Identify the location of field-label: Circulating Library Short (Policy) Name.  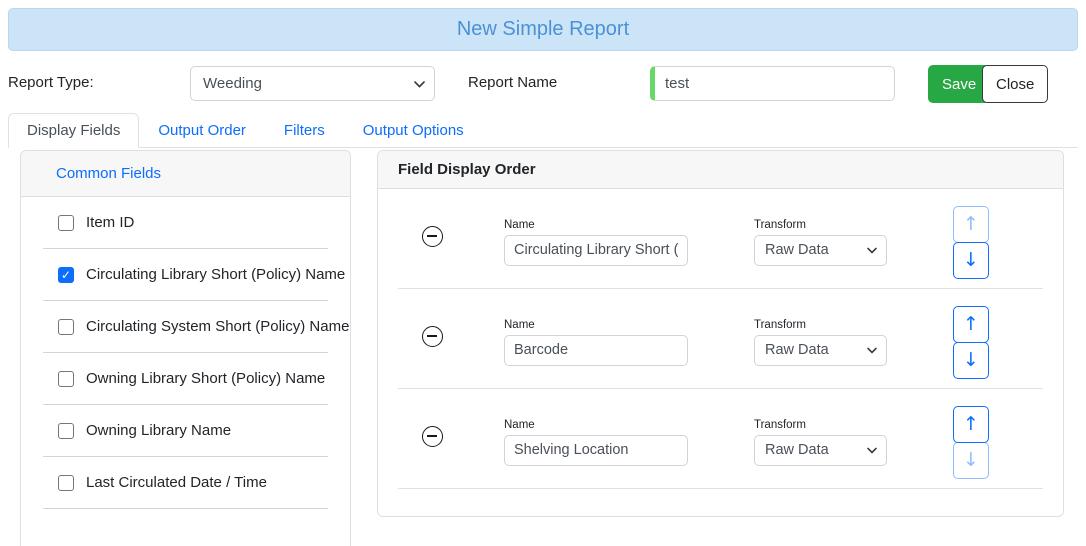
(216, 274).